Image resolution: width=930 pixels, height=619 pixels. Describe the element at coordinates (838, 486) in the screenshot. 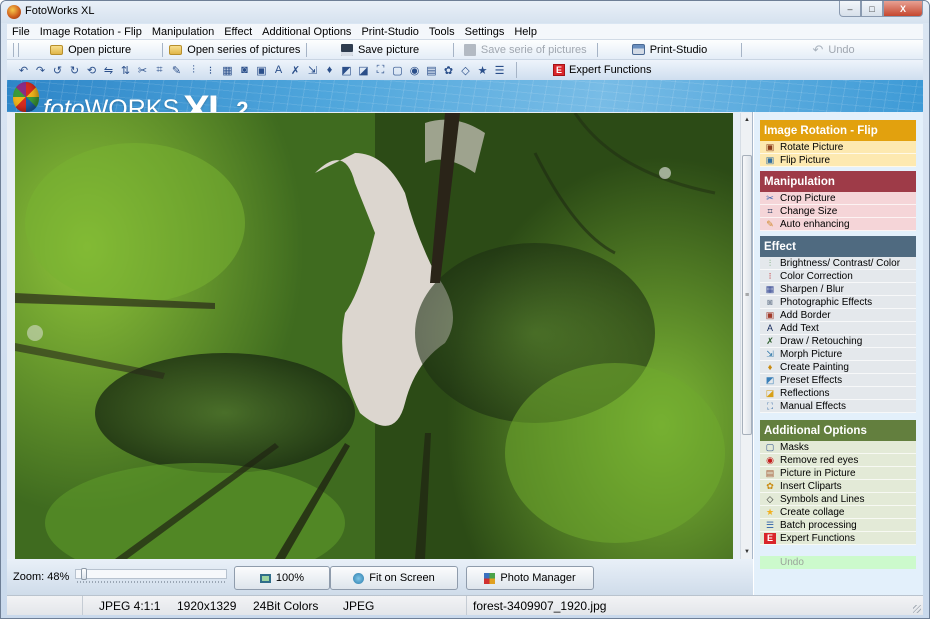

I see `sidebar-item: ✿ Insert Cliparts` at that location.